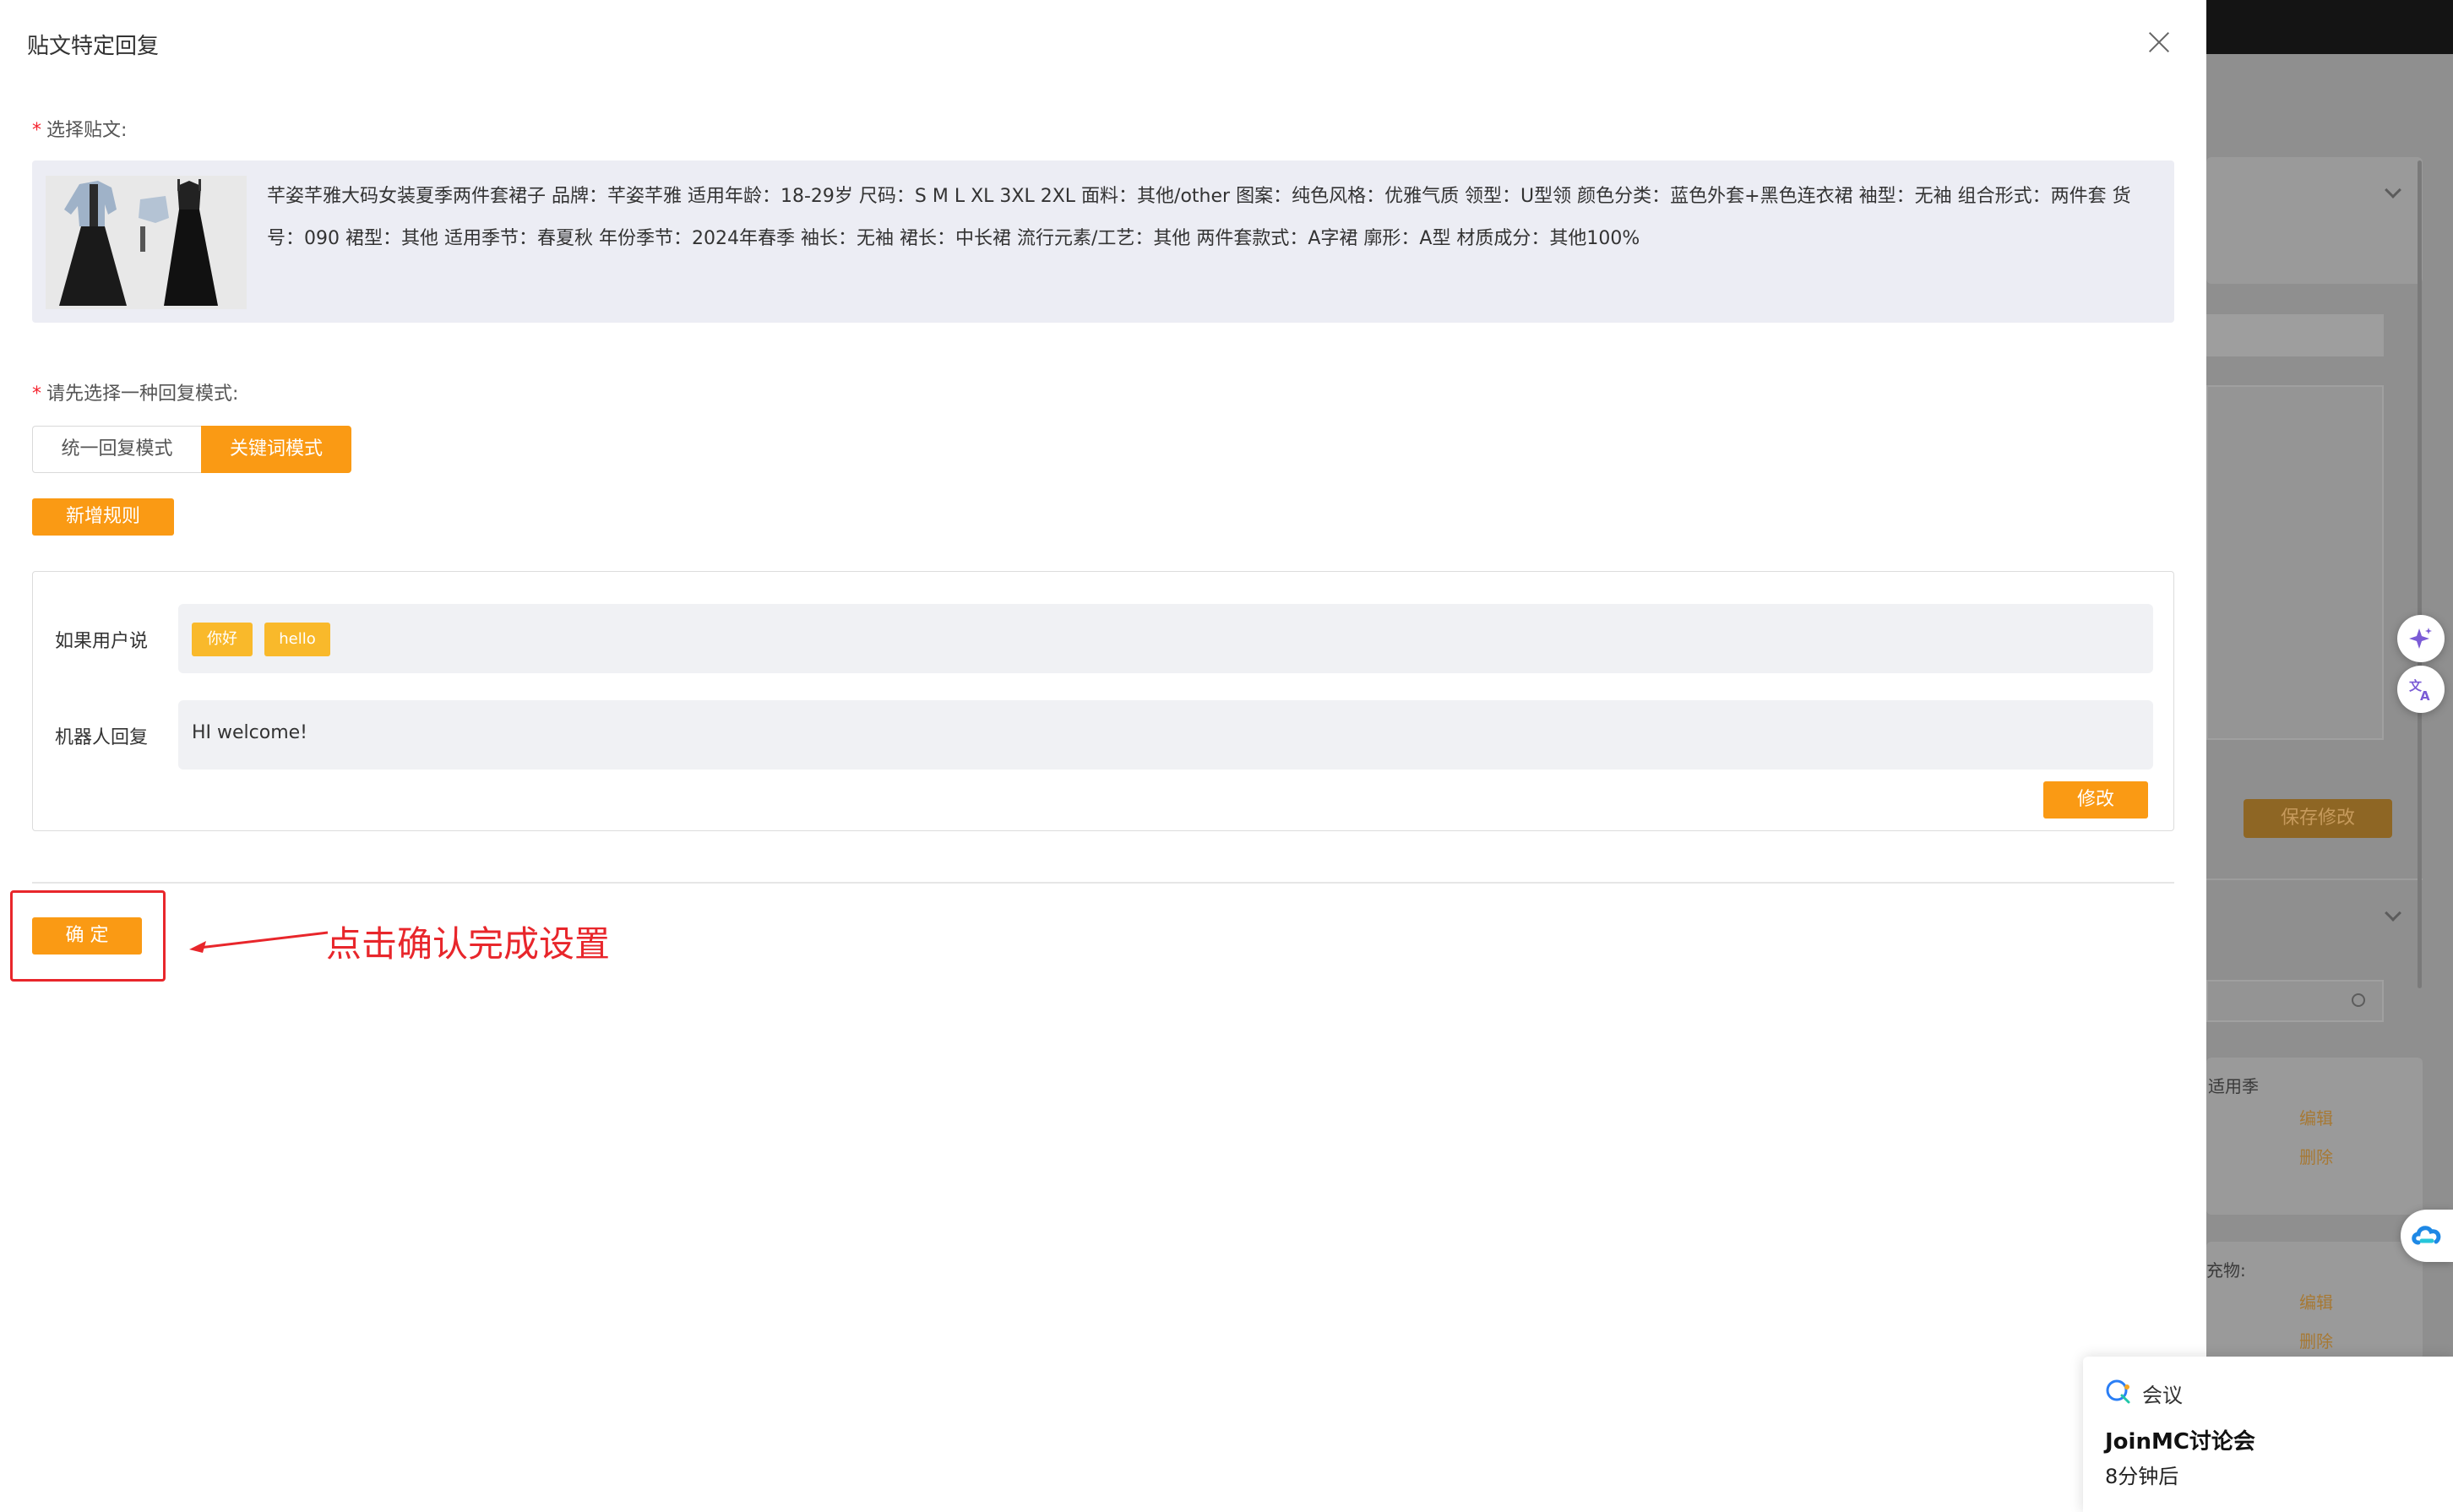  What do you see at coordinates (1103, 883) in the screenshot?
I see `modal-footer-divider` at bounding box center [1103, 883].